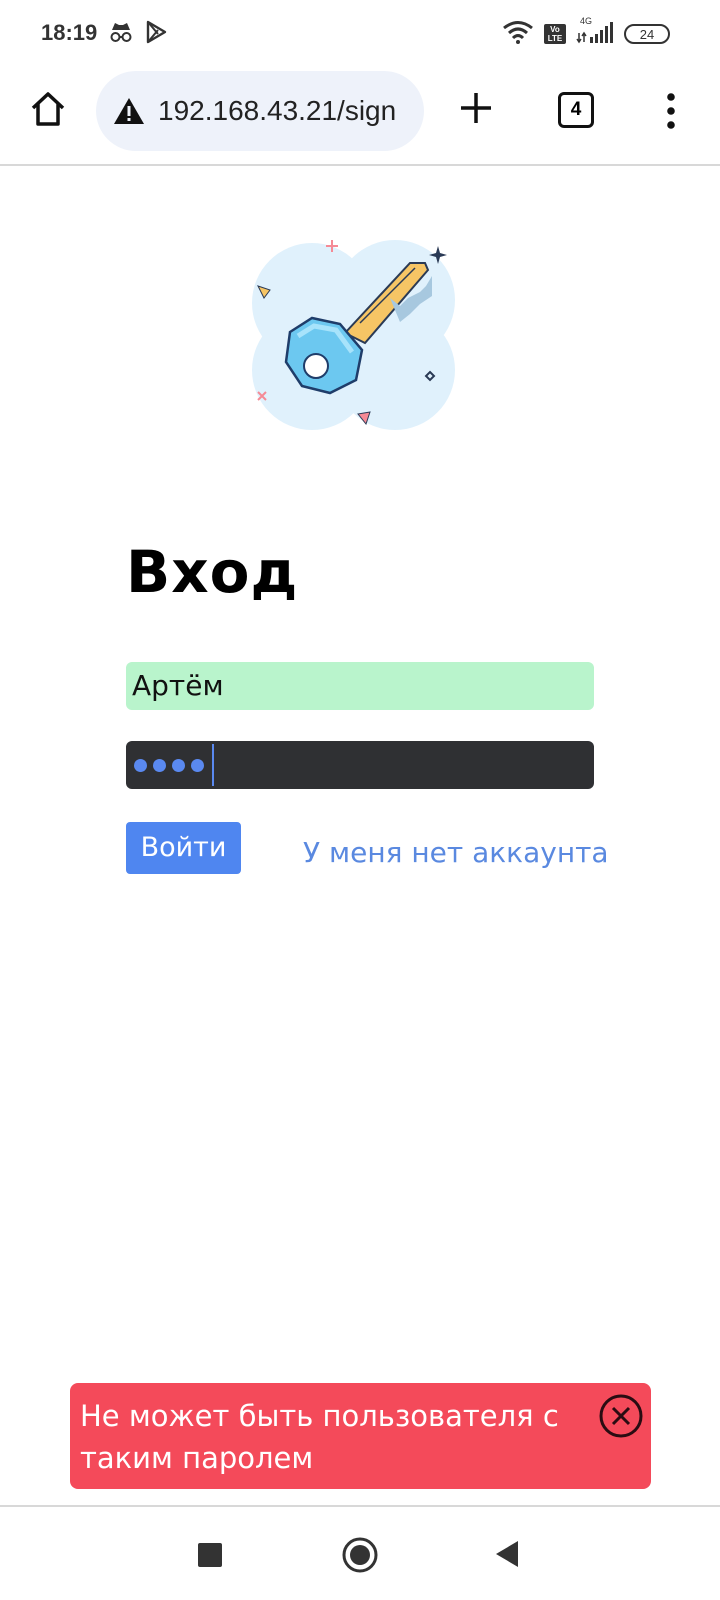 The image size is (720, 1600). Describe the element at coordinates (48, 109) in the screenshot. I see `home-icon` at that location.